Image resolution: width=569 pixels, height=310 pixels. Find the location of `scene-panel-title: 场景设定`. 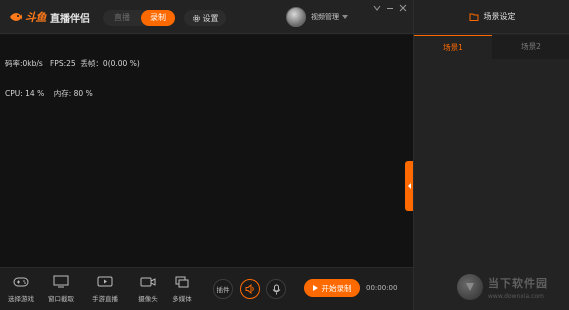

scene-panel-title: 场景设定 is located at coordinates (499, 16).